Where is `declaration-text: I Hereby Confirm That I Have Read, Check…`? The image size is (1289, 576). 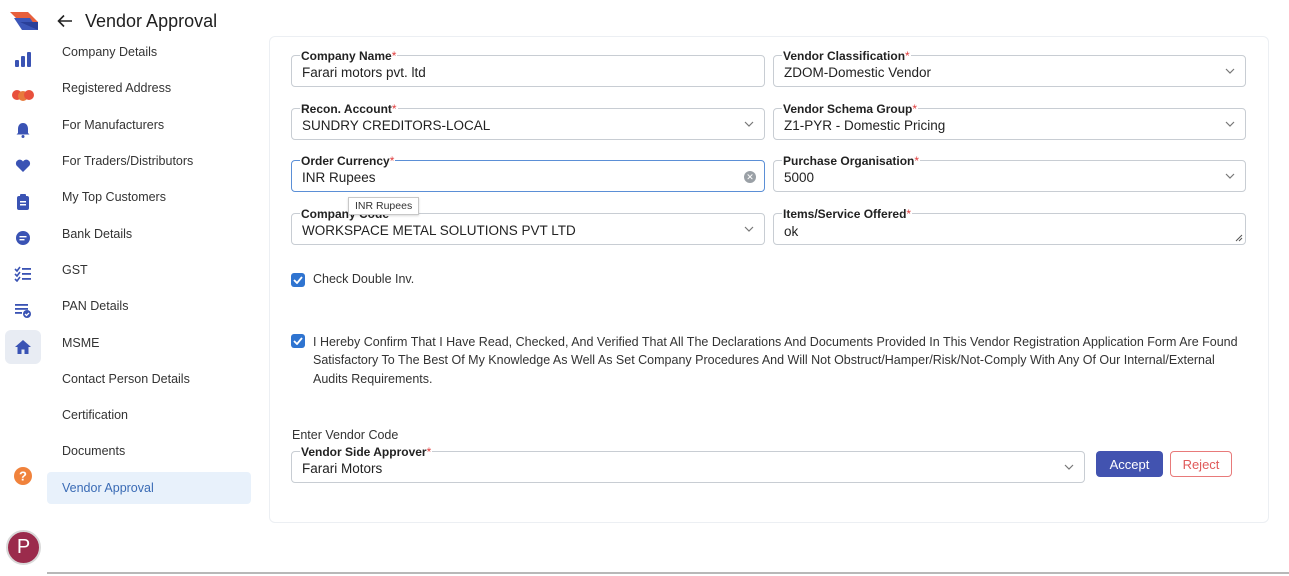 declaration-text: I Hereby Confirm That I Have Read, Check… is located at coordinates (775, 360).